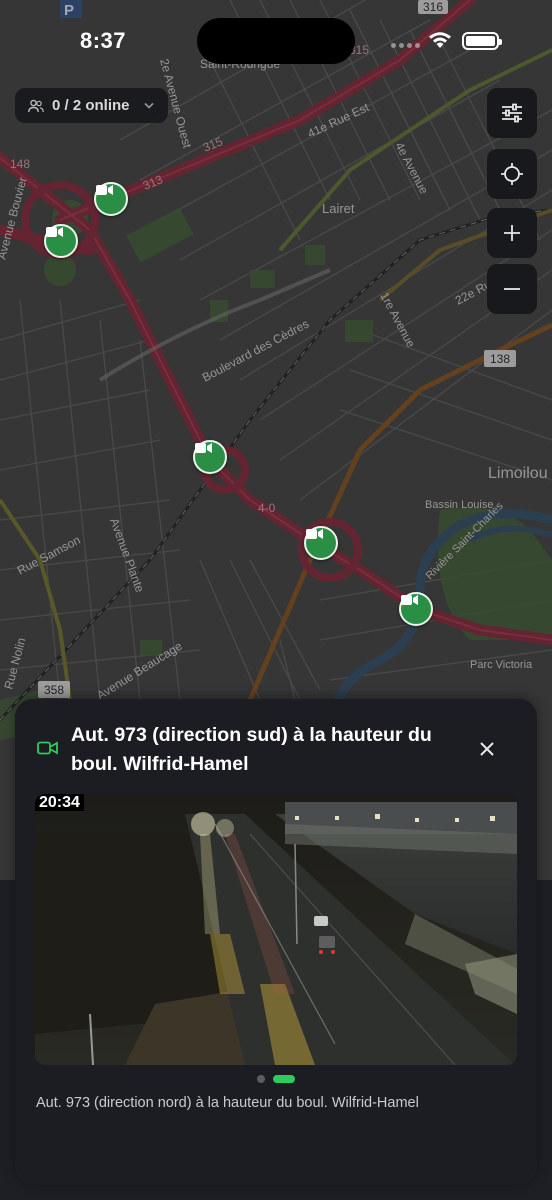 The height and width of the screenshot is (1200, 552). What do you see at coordinates (518, 473) in the screenshot?
I see `map-label-limoilou: Limoilou` at bounding box center [518, 473].